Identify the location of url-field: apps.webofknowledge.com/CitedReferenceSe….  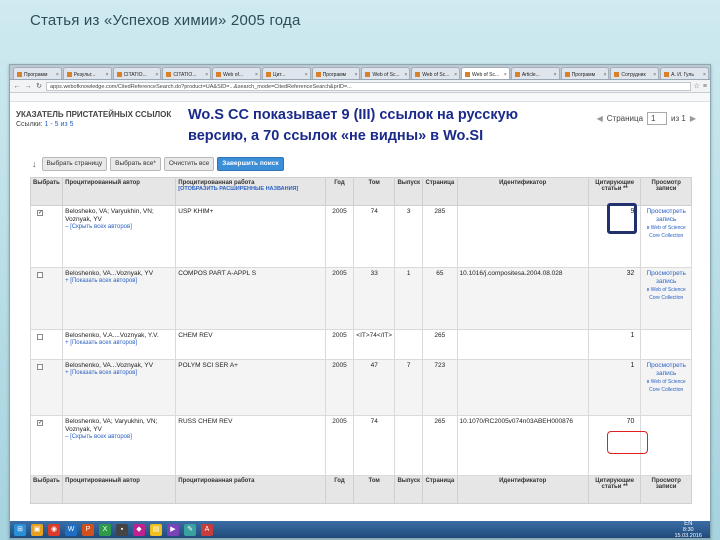
(368, 86).